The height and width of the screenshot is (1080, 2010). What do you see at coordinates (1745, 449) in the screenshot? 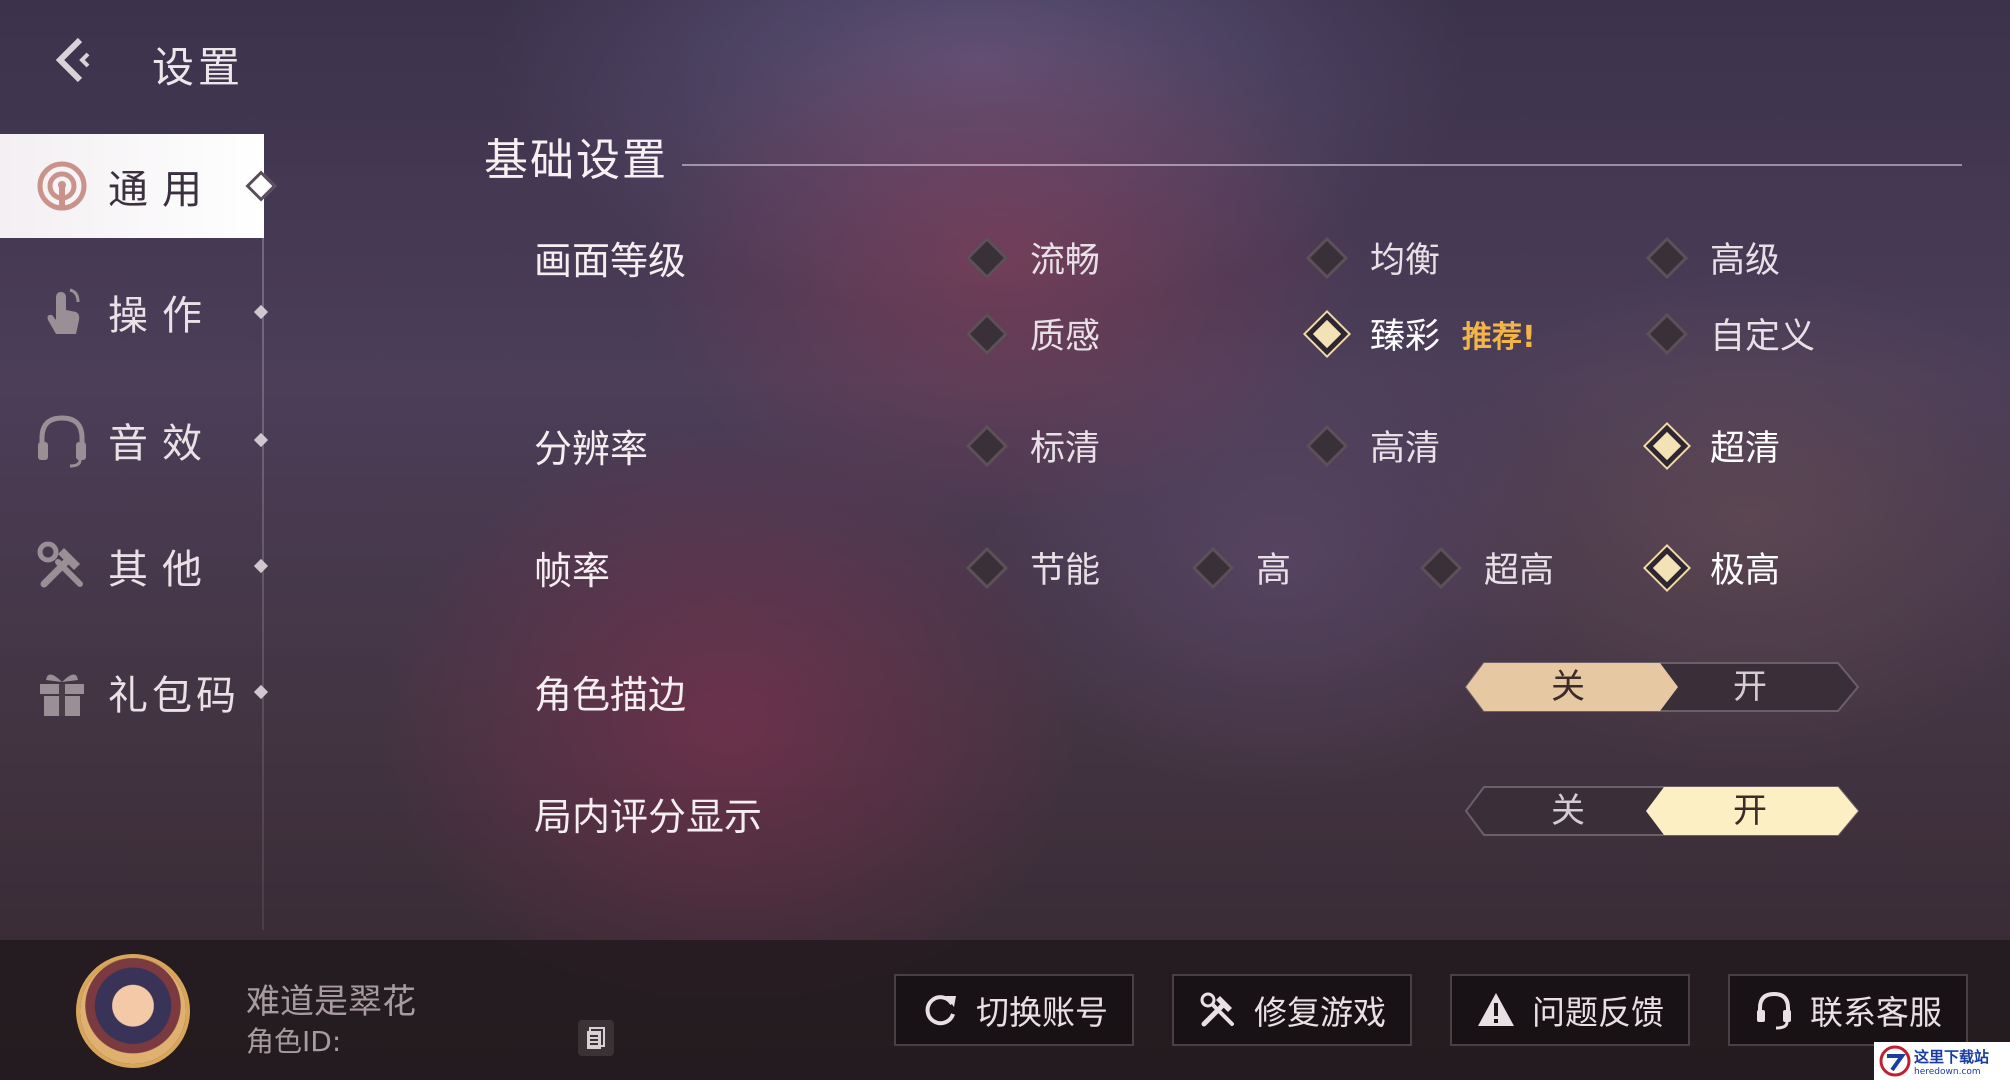
I see `option-label: 超清` at bounding box center [1745, 449].